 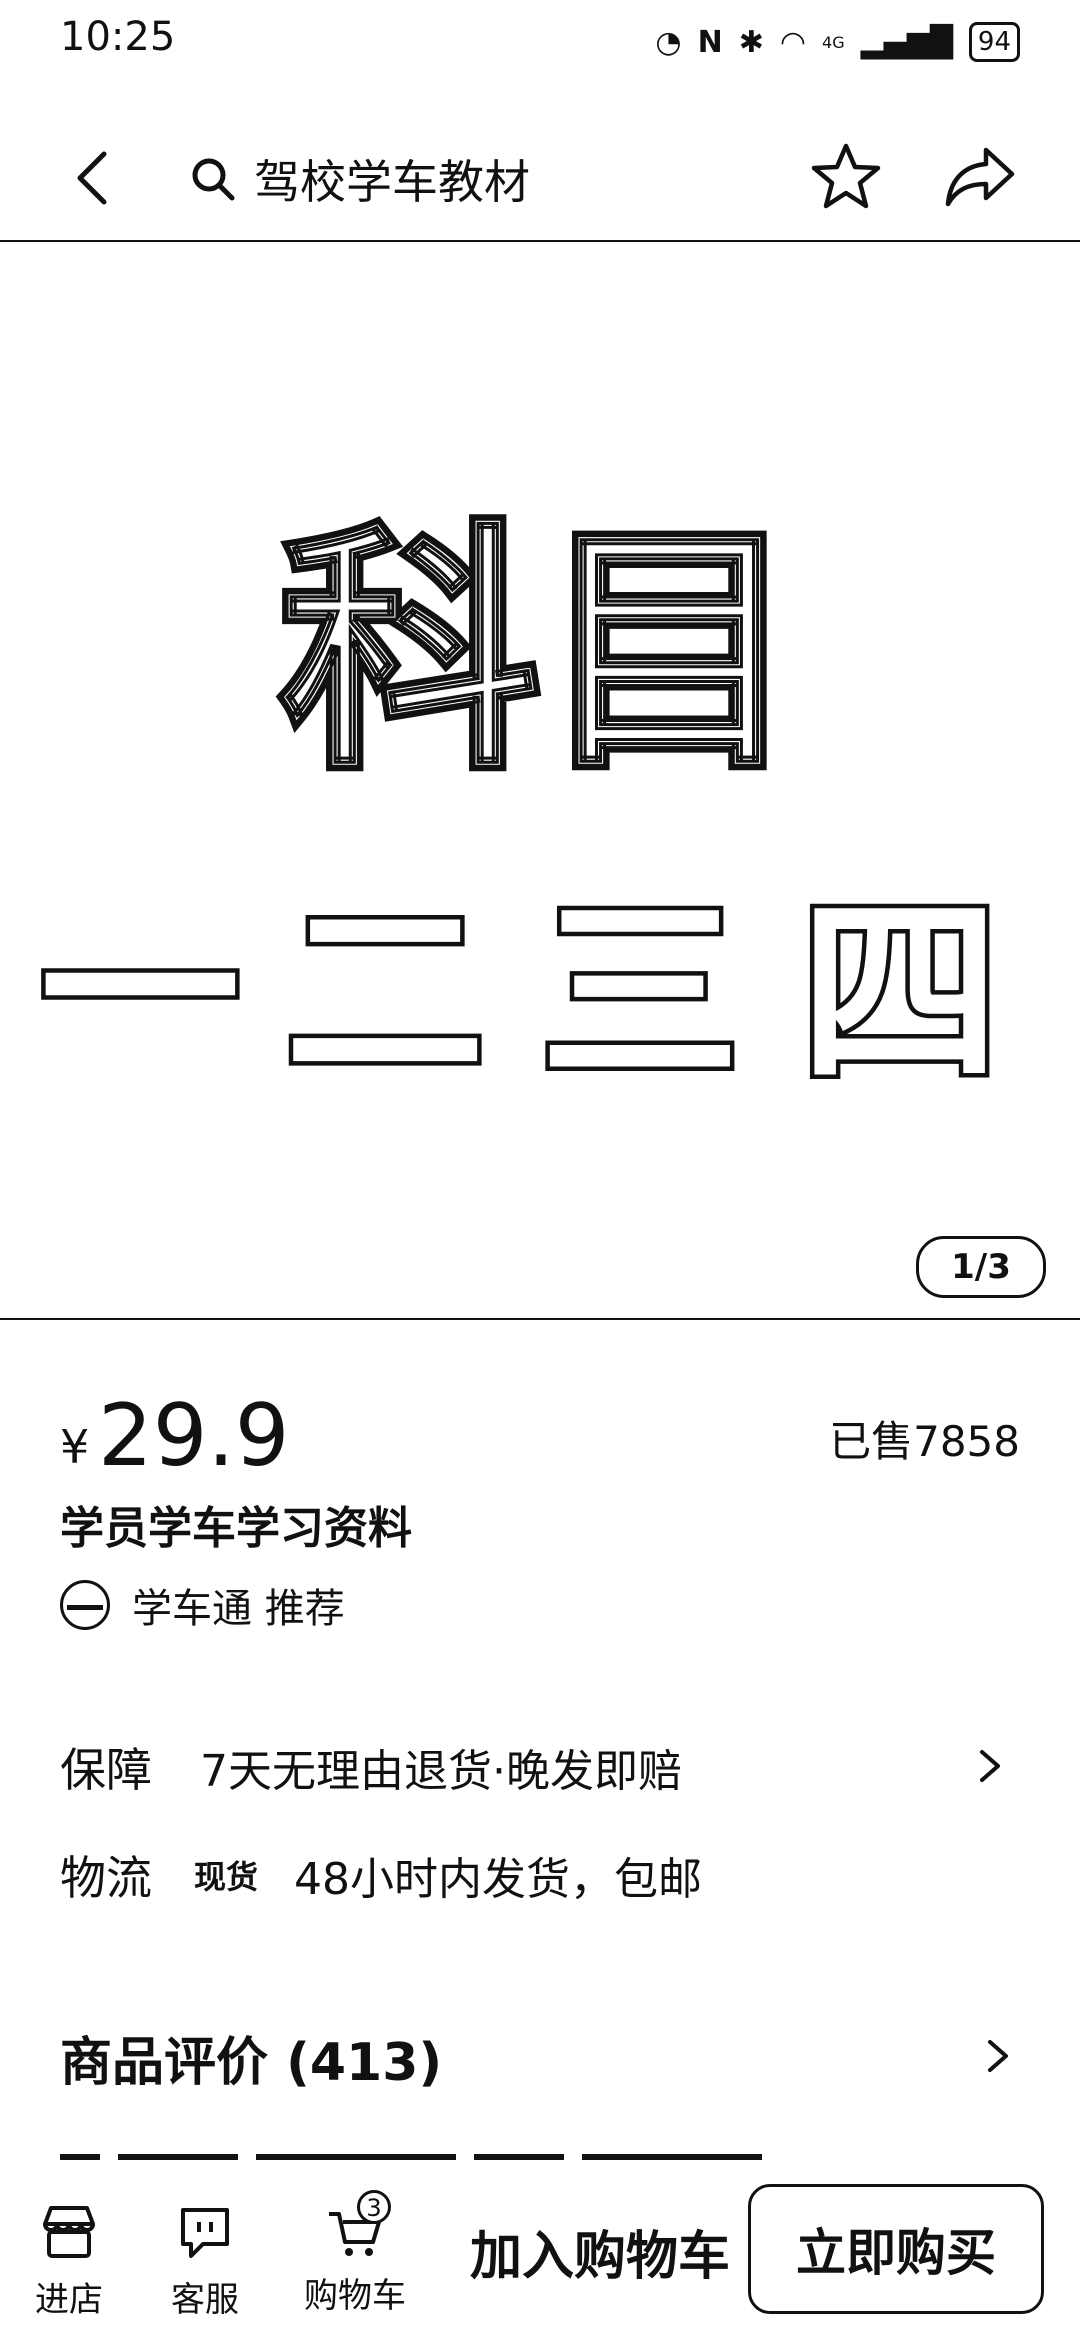 What do you see at coordinates (69, 2260) in the screenshot?
I see `store-button: 进店` at bounding box center [69, 2260].